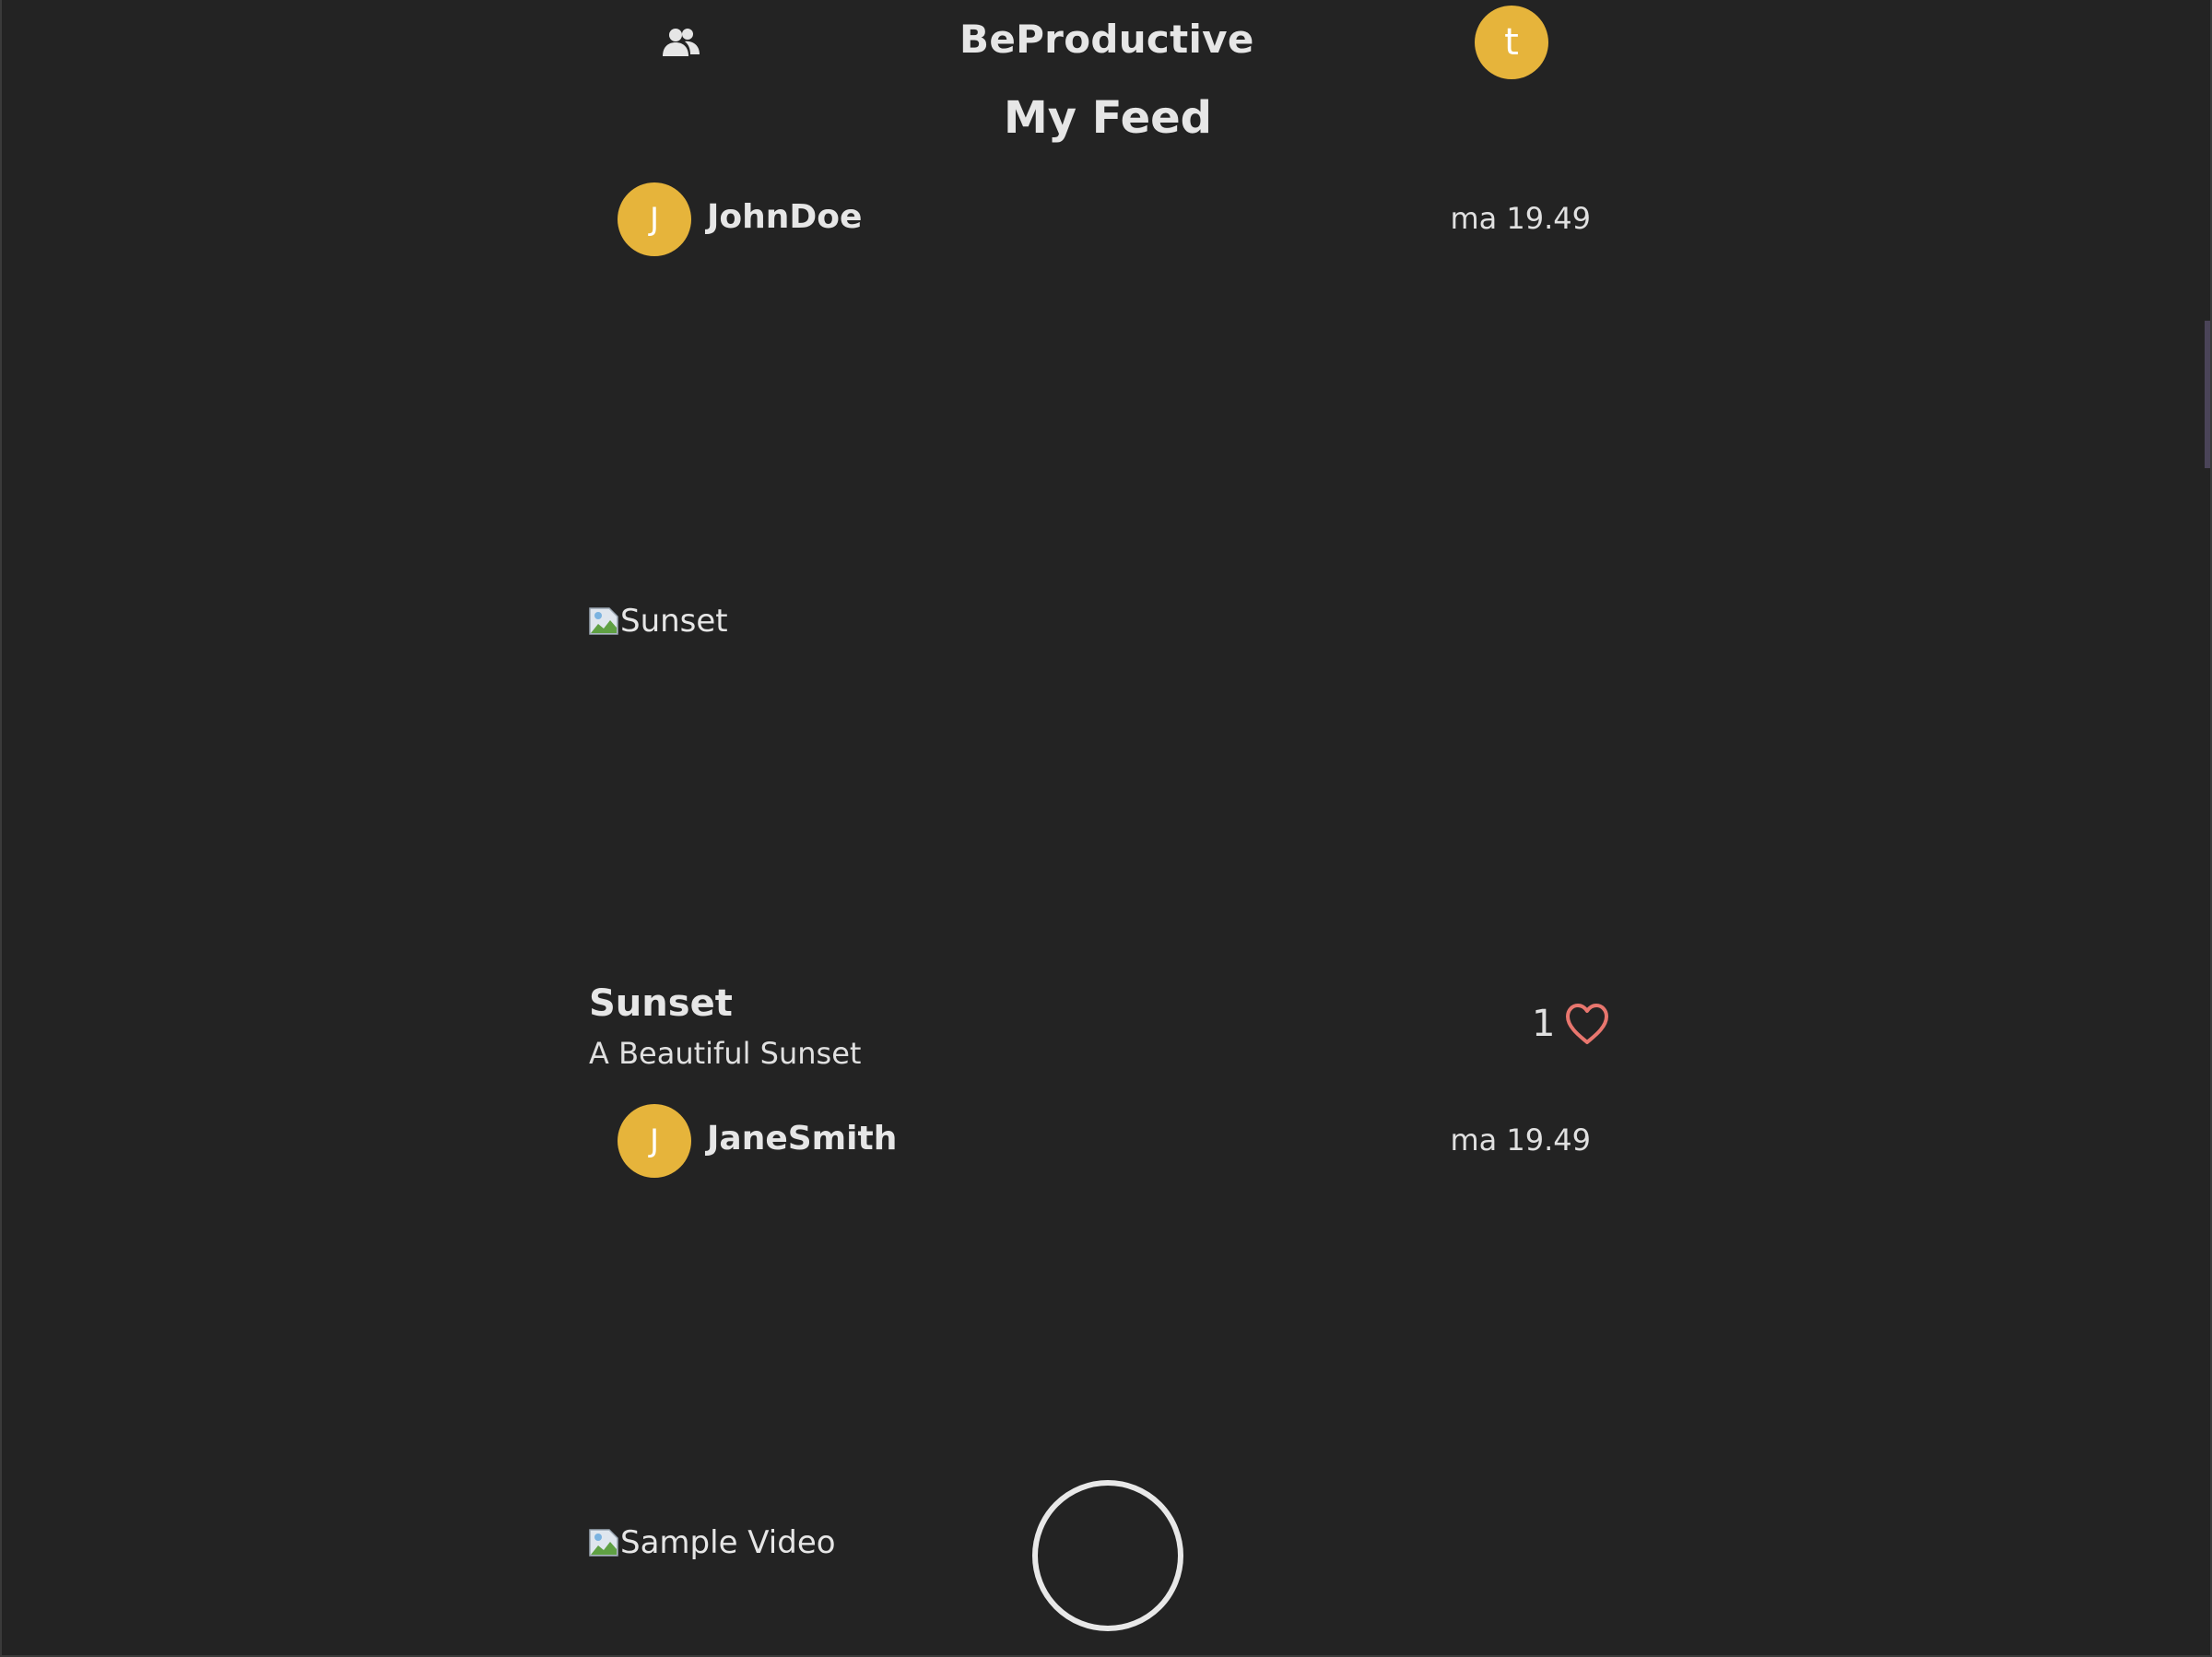  I want to click on users-icon, so click(681, 42).